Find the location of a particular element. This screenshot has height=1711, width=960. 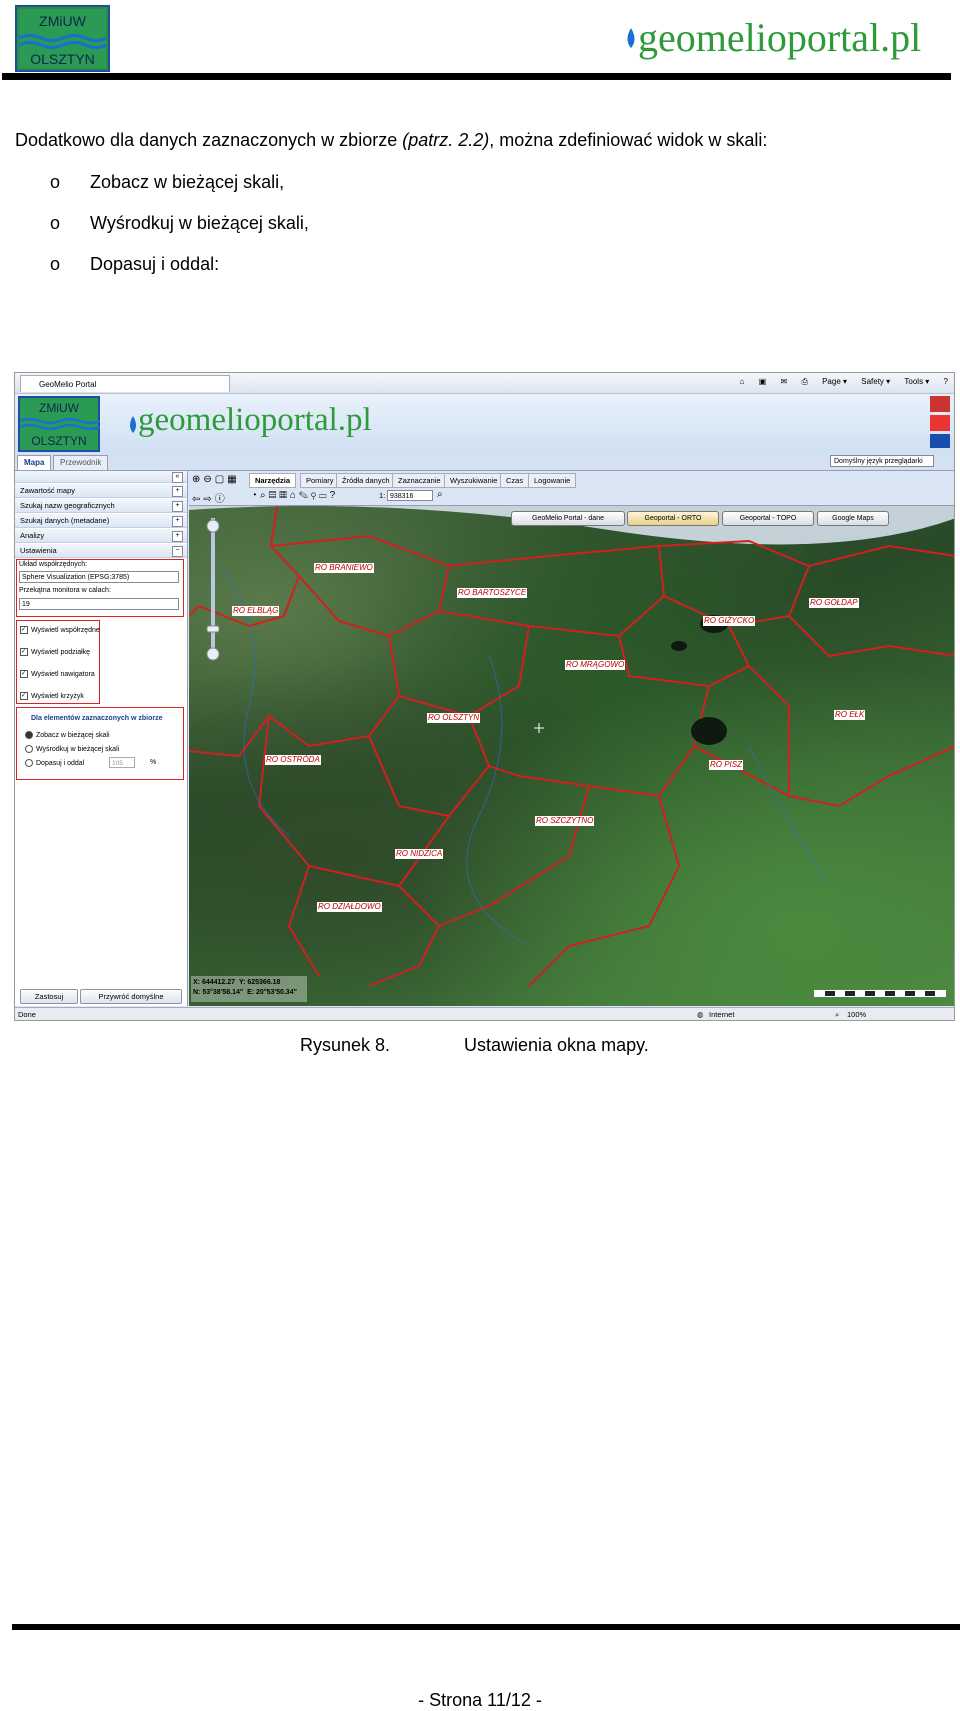

region-label: RO PISZ is located at coordinates (726, 765).